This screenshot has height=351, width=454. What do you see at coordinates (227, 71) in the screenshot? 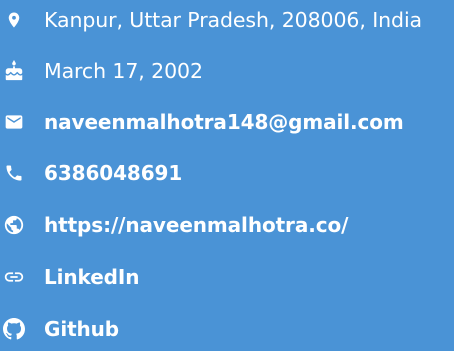
I see `contact-row-birthday: March 17, 2002` at bounding box center [227, 71].